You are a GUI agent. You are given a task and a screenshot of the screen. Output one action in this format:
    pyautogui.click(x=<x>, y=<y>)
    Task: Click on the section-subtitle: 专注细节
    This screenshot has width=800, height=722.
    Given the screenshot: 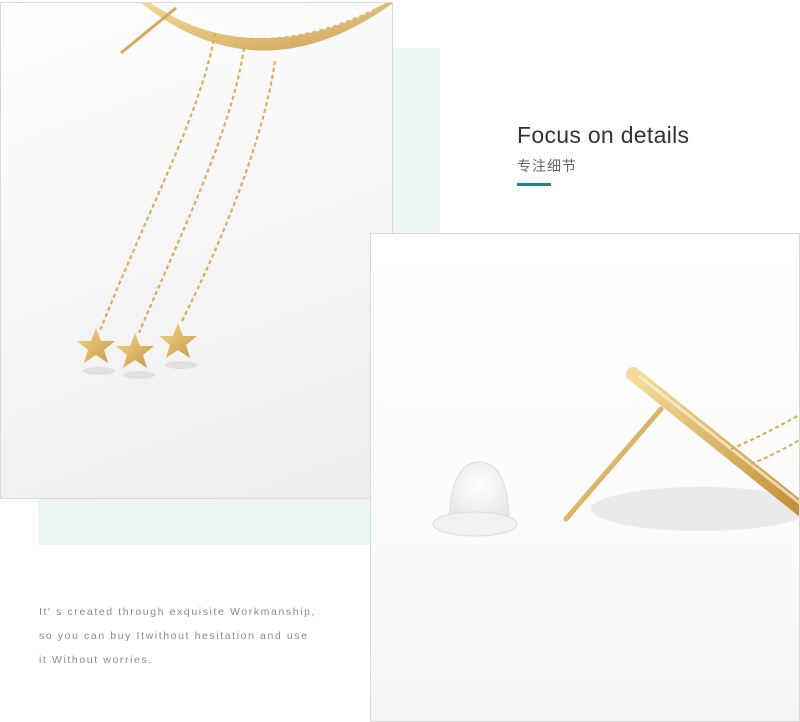 What is the action you would take?
    pyautogui.click(x=547, y=167)
    